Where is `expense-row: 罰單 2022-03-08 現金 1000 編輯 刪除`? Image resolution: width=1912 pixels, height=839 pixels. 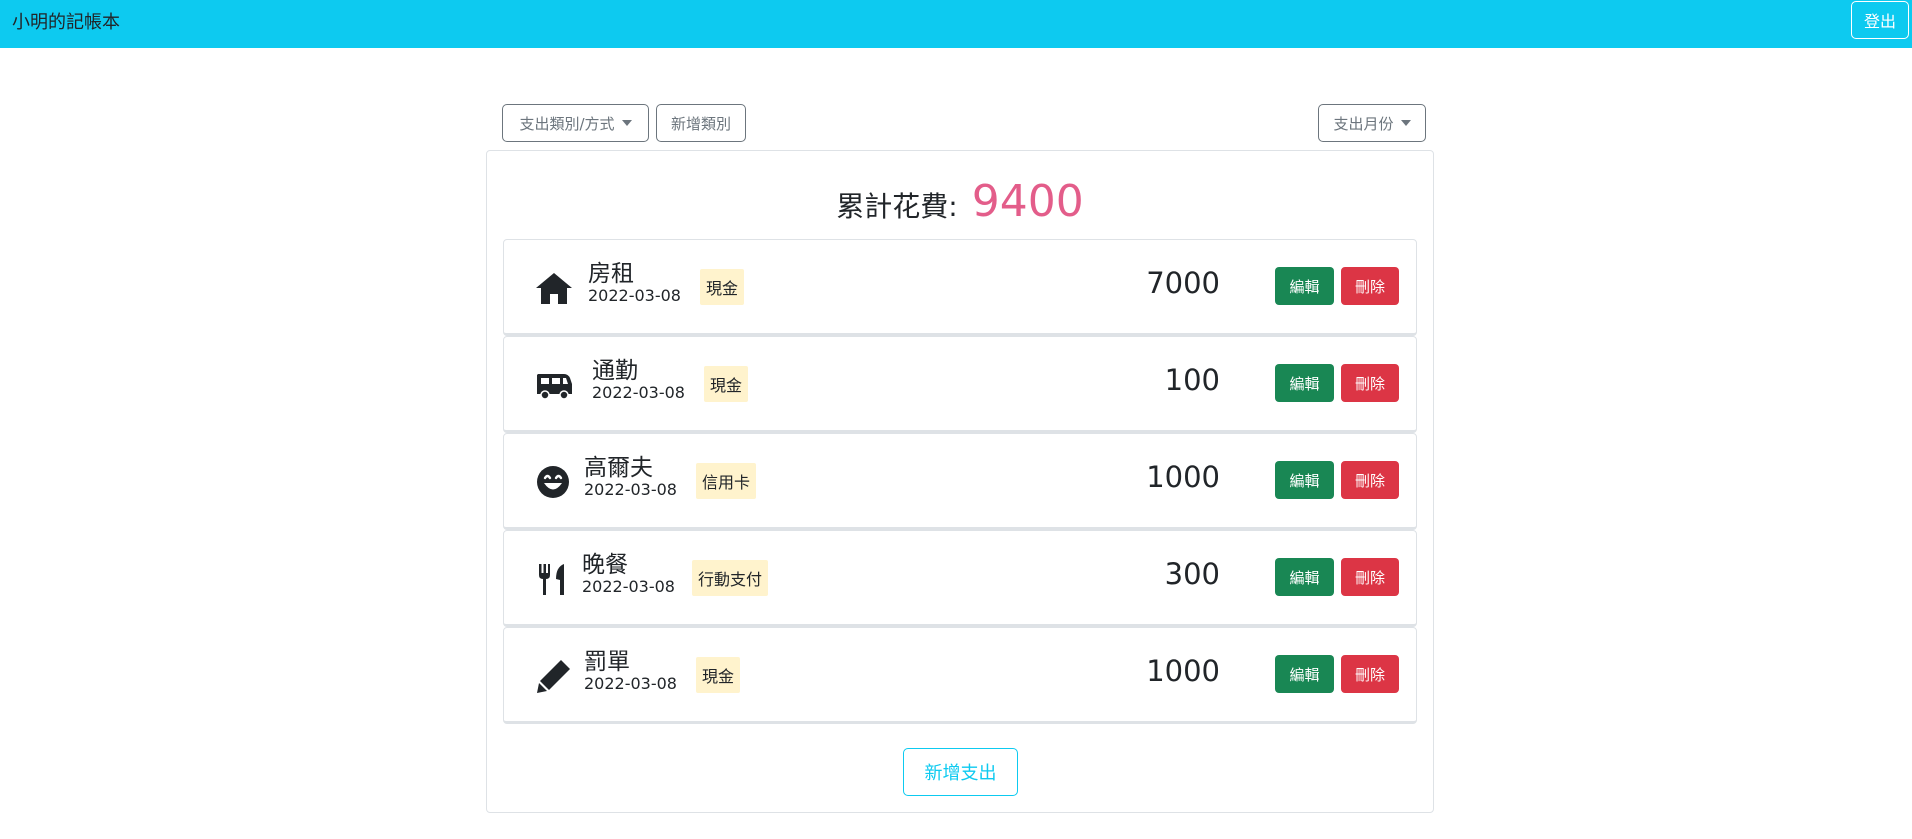
expense-row: 罰單 2022-03-08 現金 1000 編輯 刪除 is located at coordinates (960, 675).